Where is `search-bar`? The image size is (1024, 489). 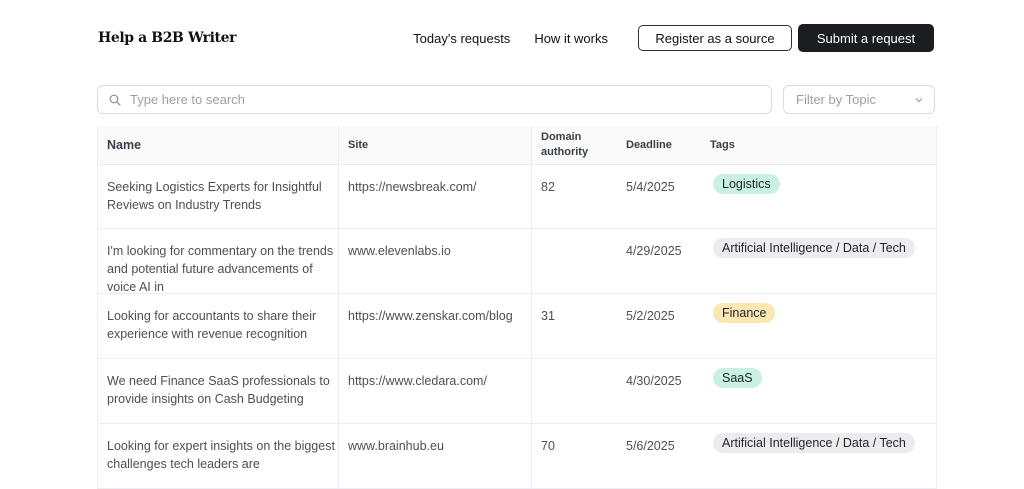
search-bar is located at coordinates (434, 99).